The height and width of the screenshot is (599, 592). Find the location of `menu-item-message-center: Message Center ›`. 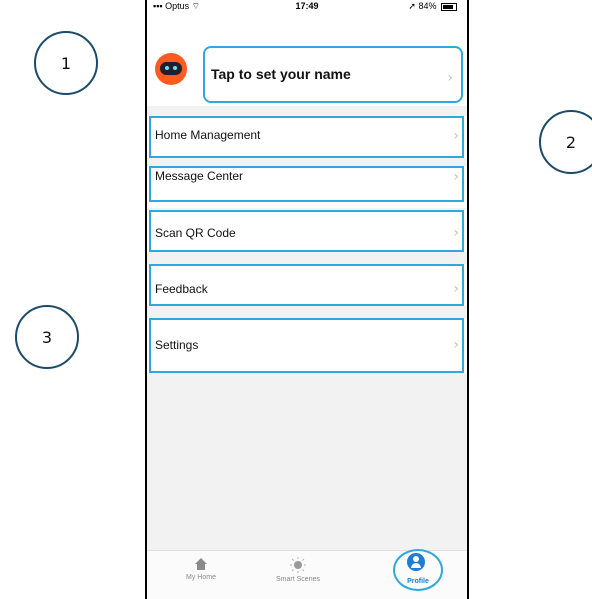

menu-item-message-center: Message Center › is located at coordinates (307, 187).